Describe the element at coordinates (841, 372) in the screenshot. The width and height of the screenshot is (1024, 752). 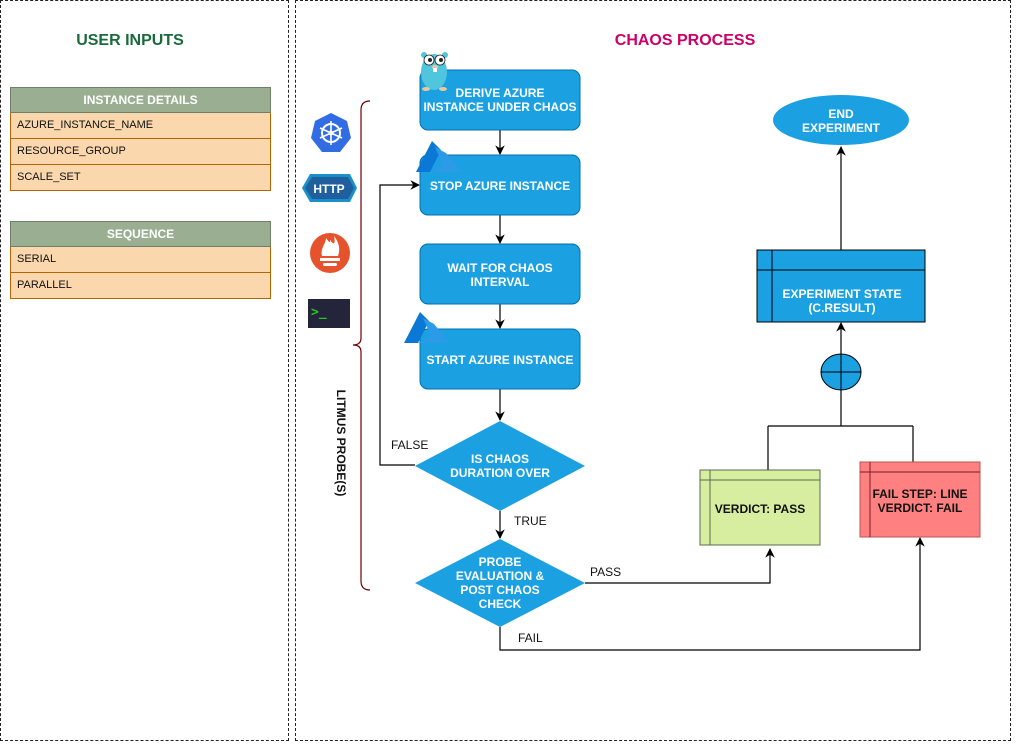
I see `or-junction-icon` at that location.